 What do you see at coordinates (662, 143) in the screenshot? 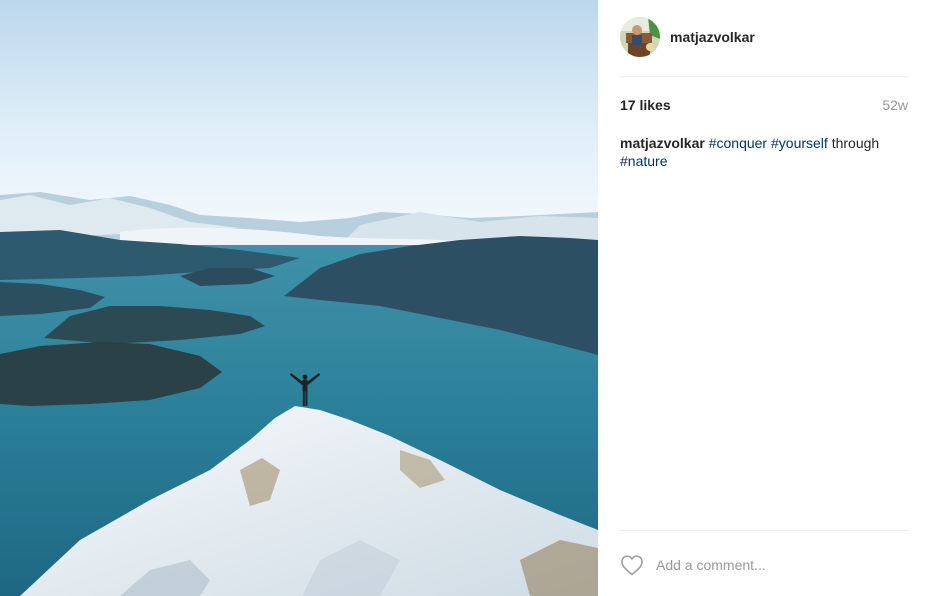
I see `caption-username: matjazvolkar` at bounding box center [662, 143].